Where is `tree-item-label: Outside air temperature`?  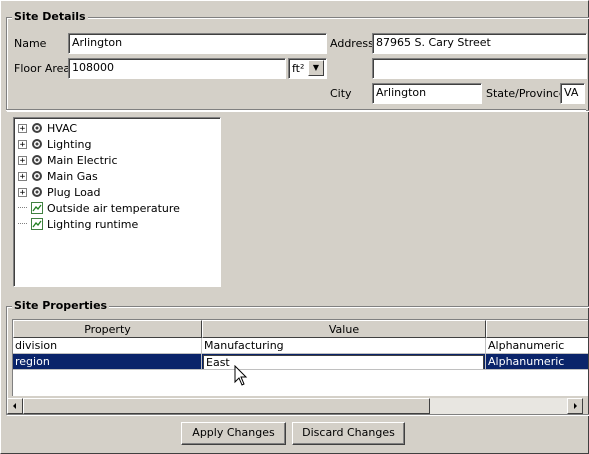 tree-item-label: Outside air temperature is located at coordinates (113, 208).